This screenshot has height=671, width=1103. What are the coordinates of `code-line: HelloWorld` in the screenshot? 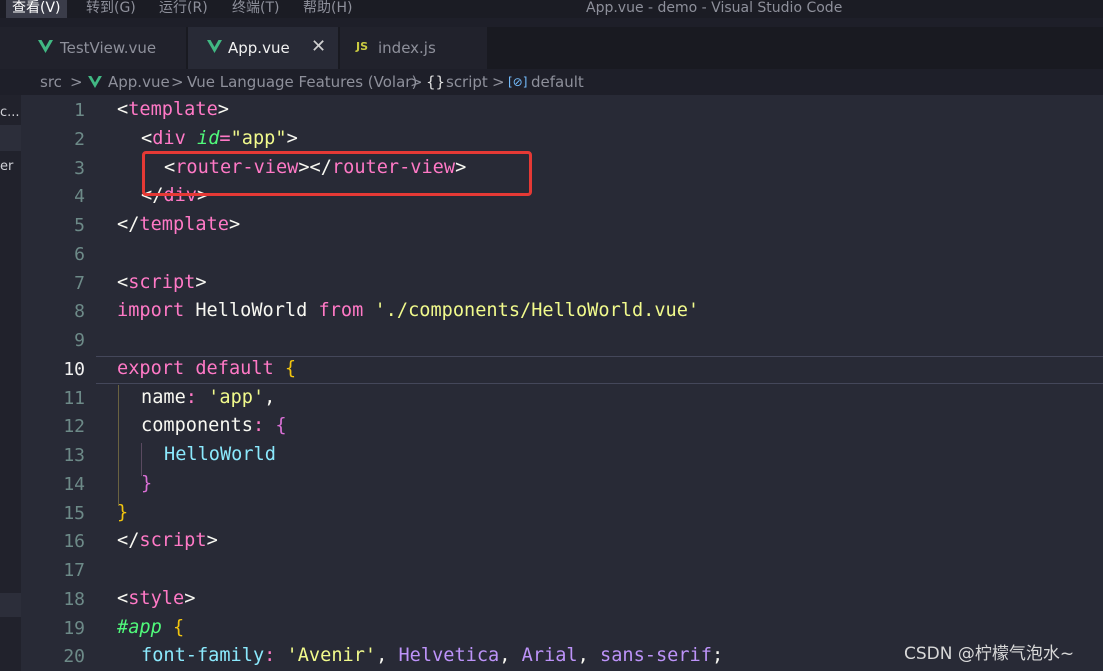 It's located at (220, 454).